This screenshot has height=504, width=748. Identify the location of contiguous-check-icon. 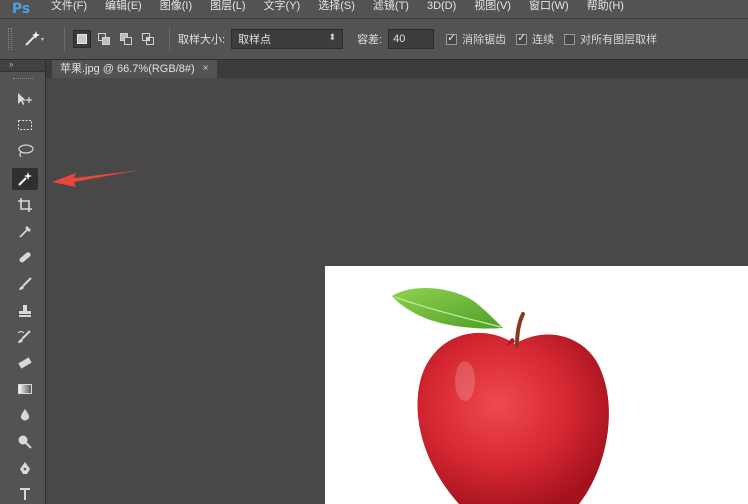
(522, 38).